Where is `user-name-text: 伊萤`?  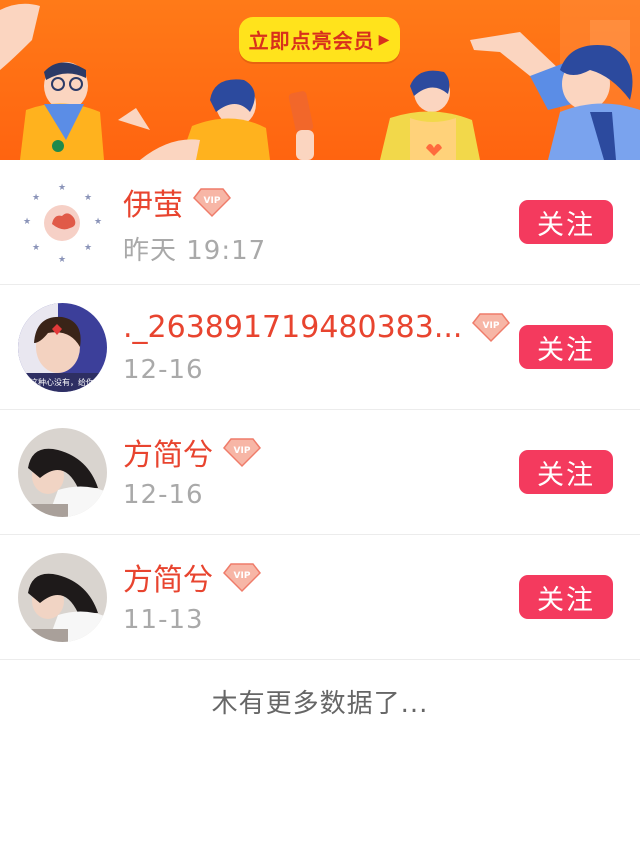
user-name-text: 伊萤 is located at coordinates (153, 205).